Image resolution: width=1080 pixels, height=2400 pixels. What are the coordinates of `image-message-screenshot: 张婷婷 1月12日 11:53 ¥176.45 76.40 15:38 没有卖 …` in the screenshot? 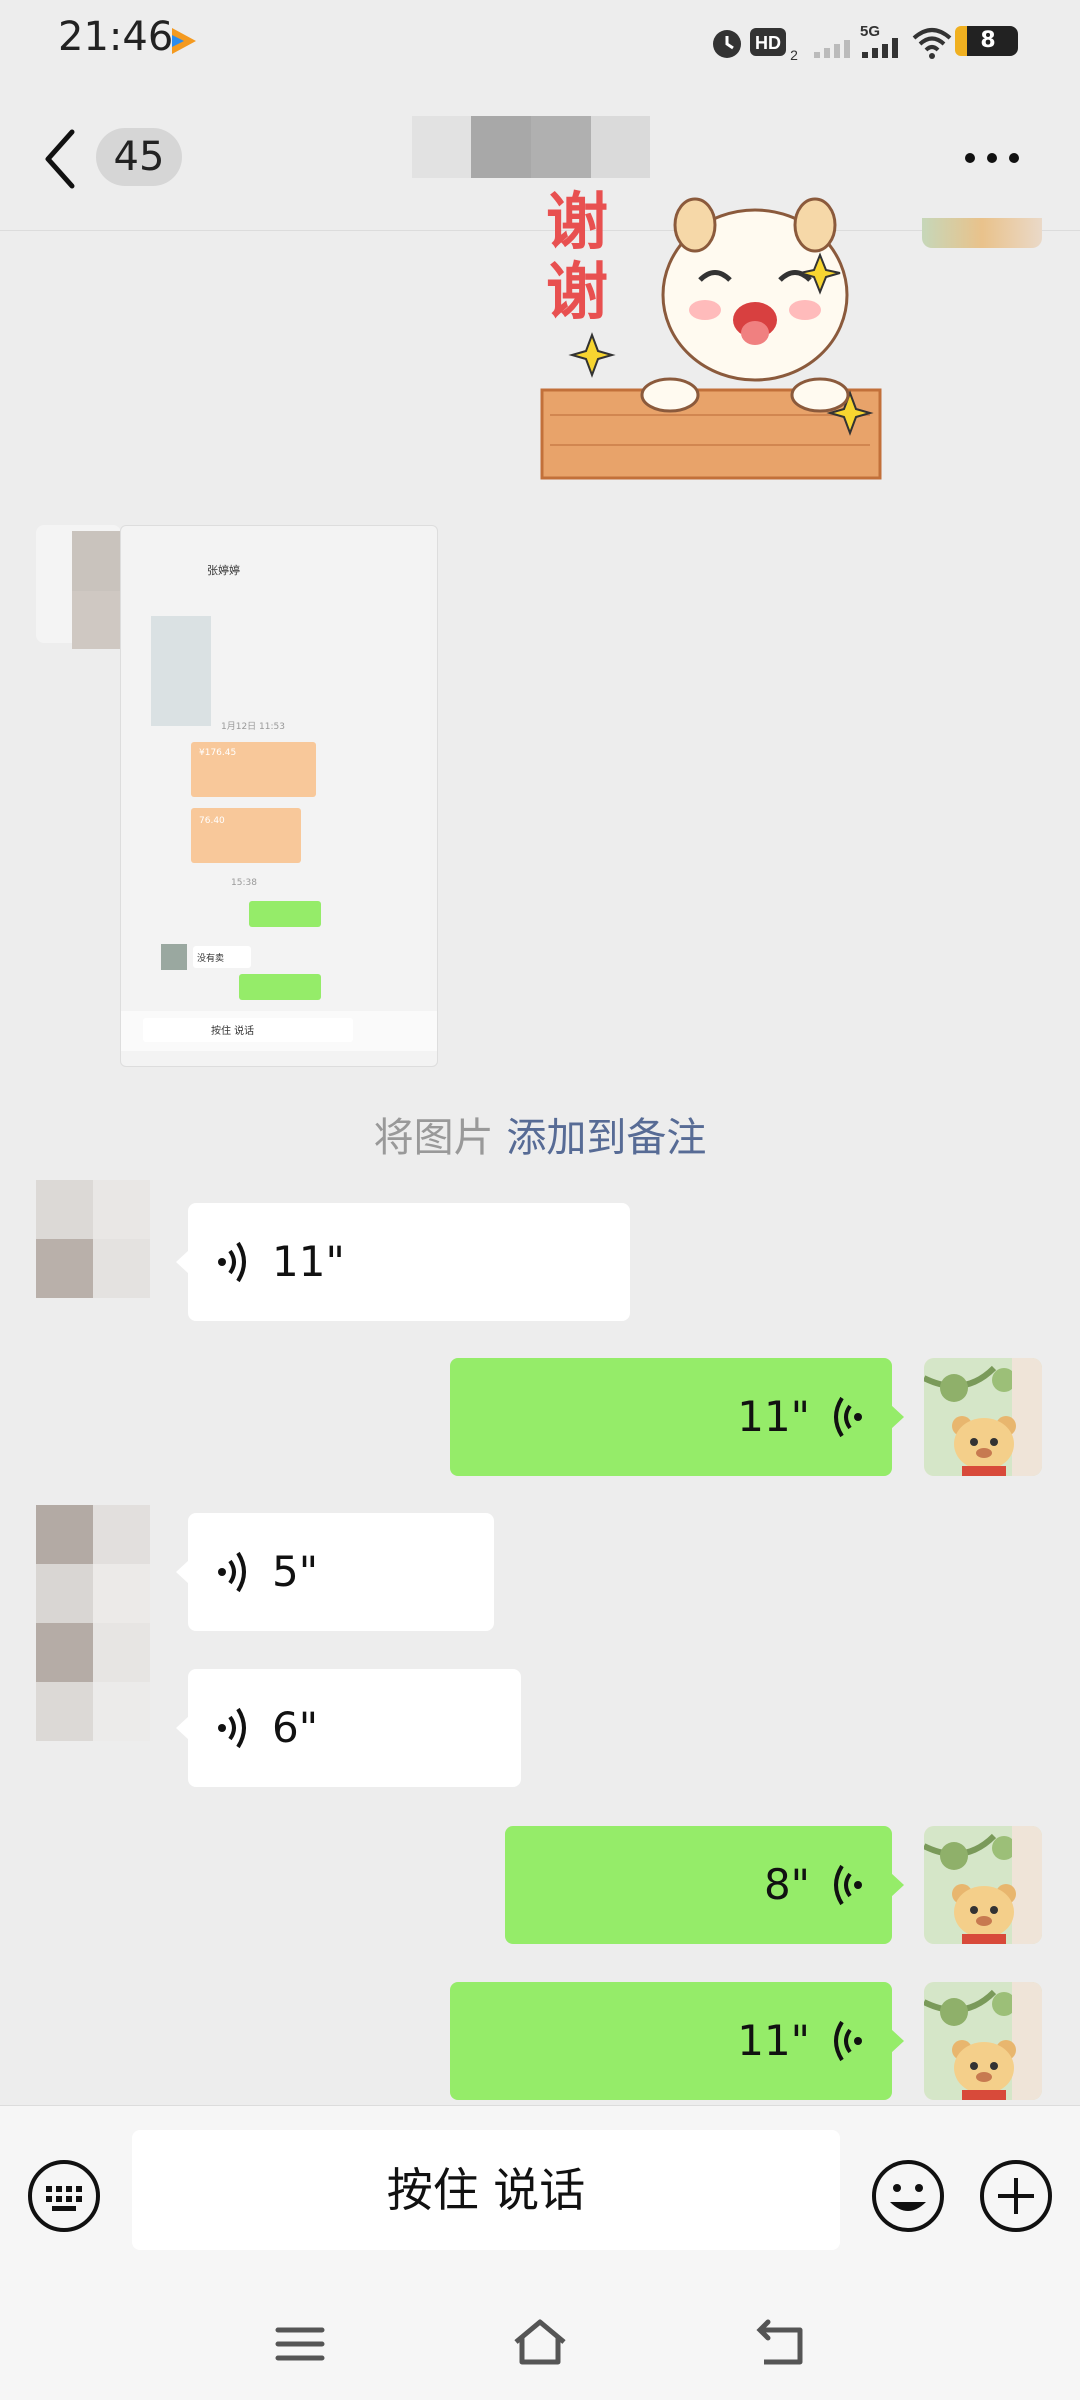 It's located at (237, 796).